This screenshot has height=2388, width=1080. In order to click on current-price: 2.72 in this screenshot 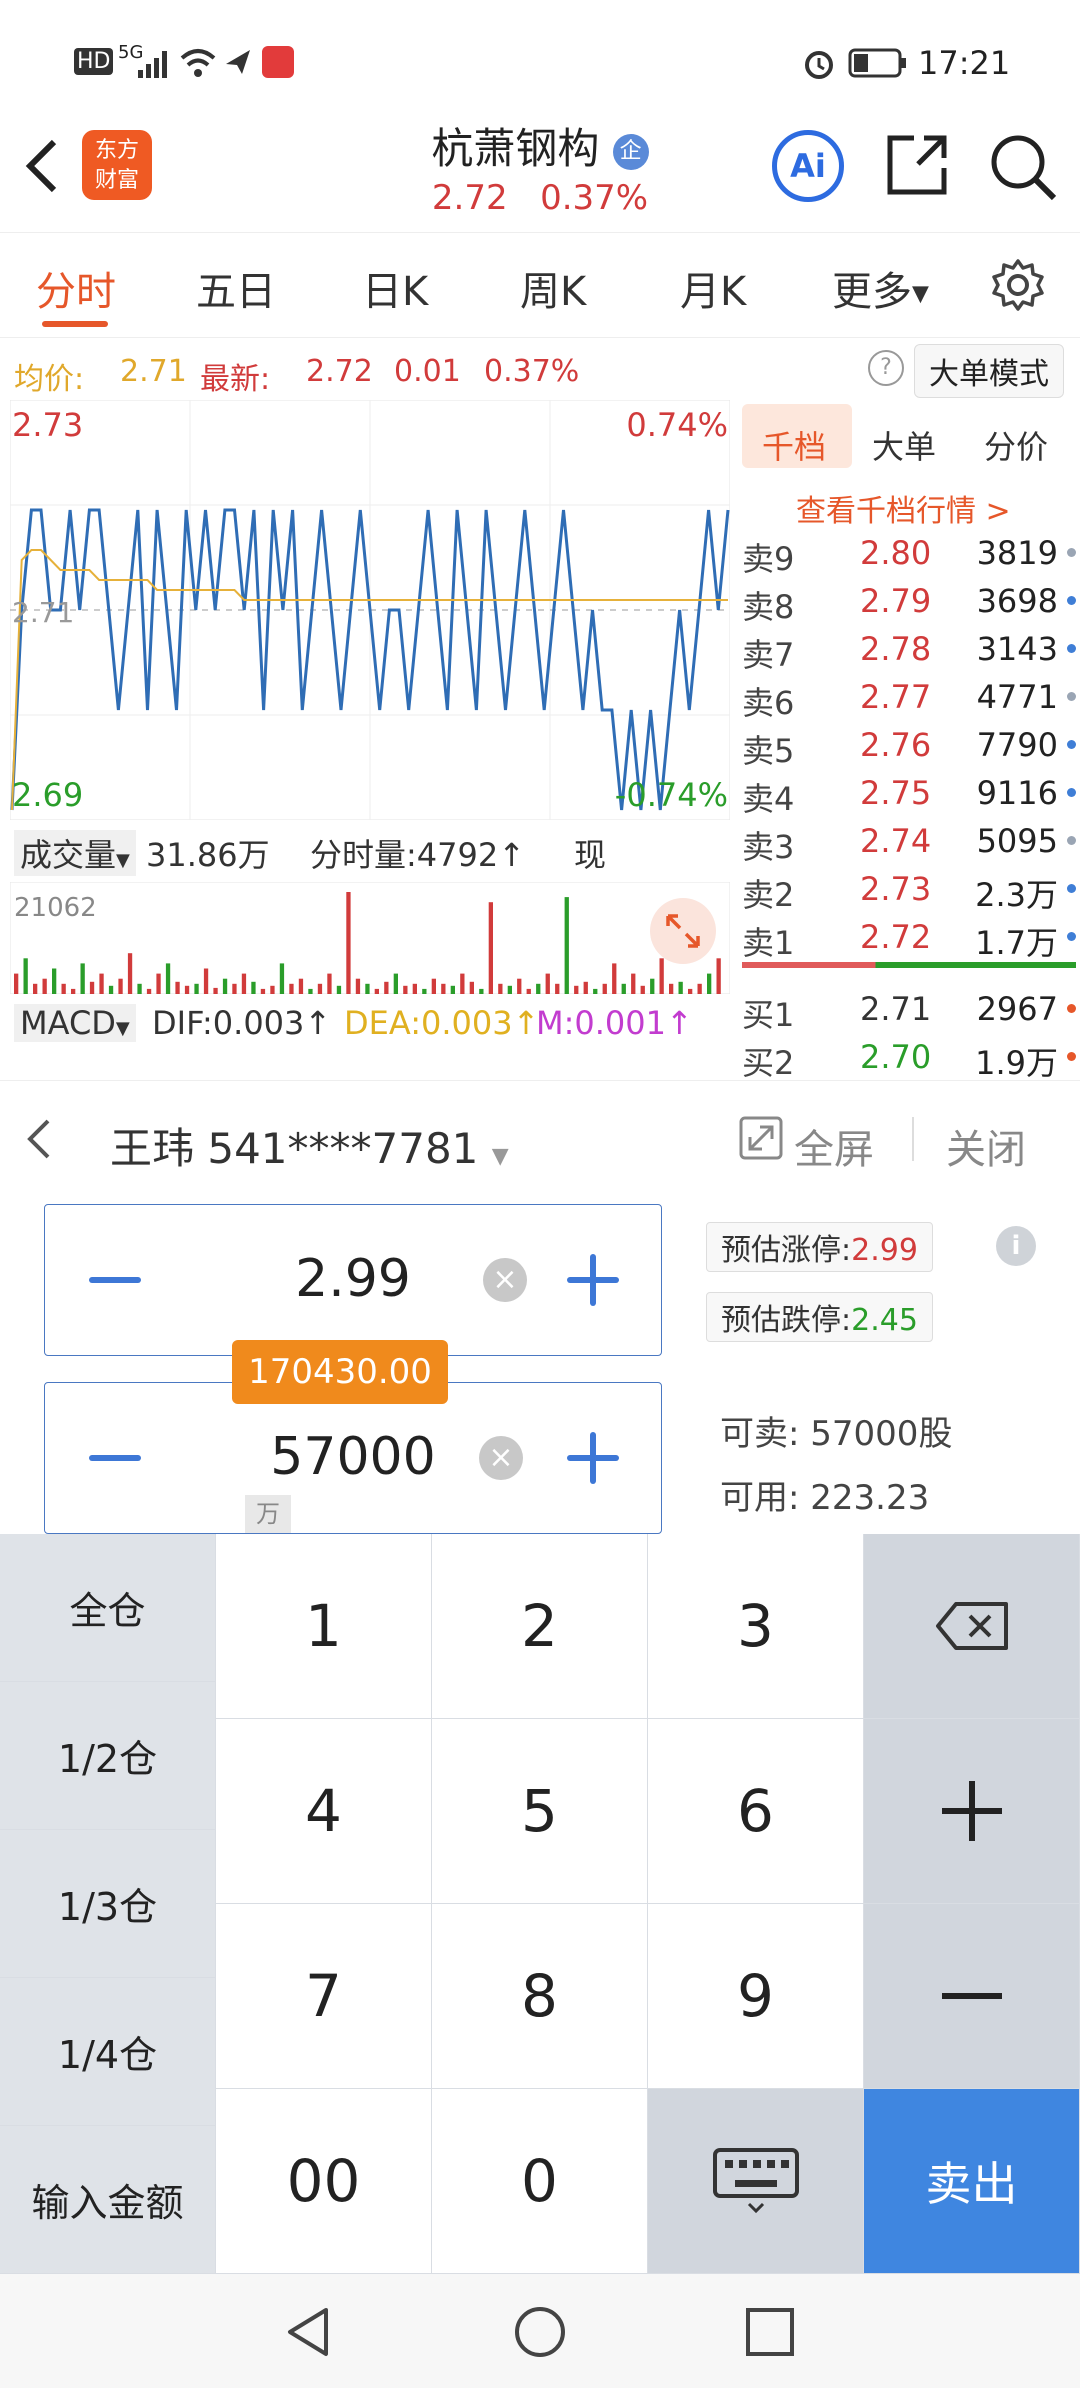, I will do `click(469, 198)`.